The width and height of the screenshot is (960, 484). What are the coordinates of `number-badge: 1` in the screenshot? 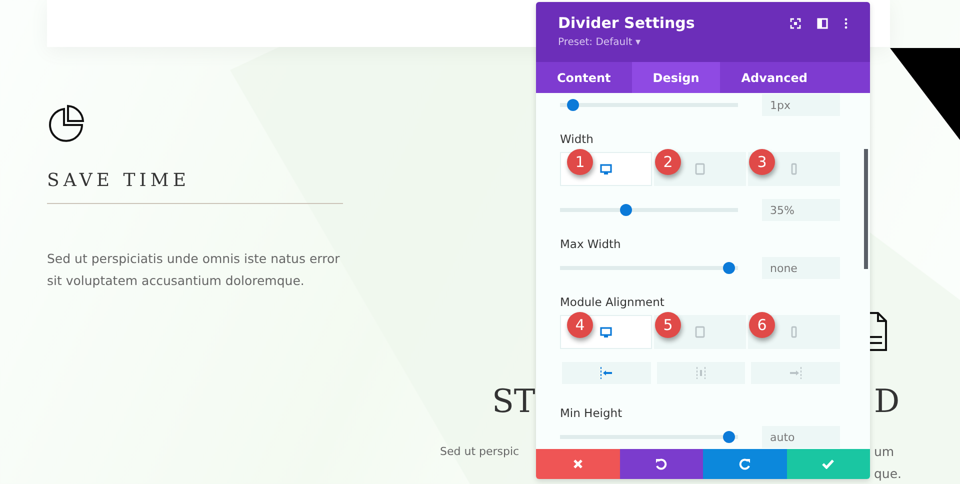 It's located at (580, 162).